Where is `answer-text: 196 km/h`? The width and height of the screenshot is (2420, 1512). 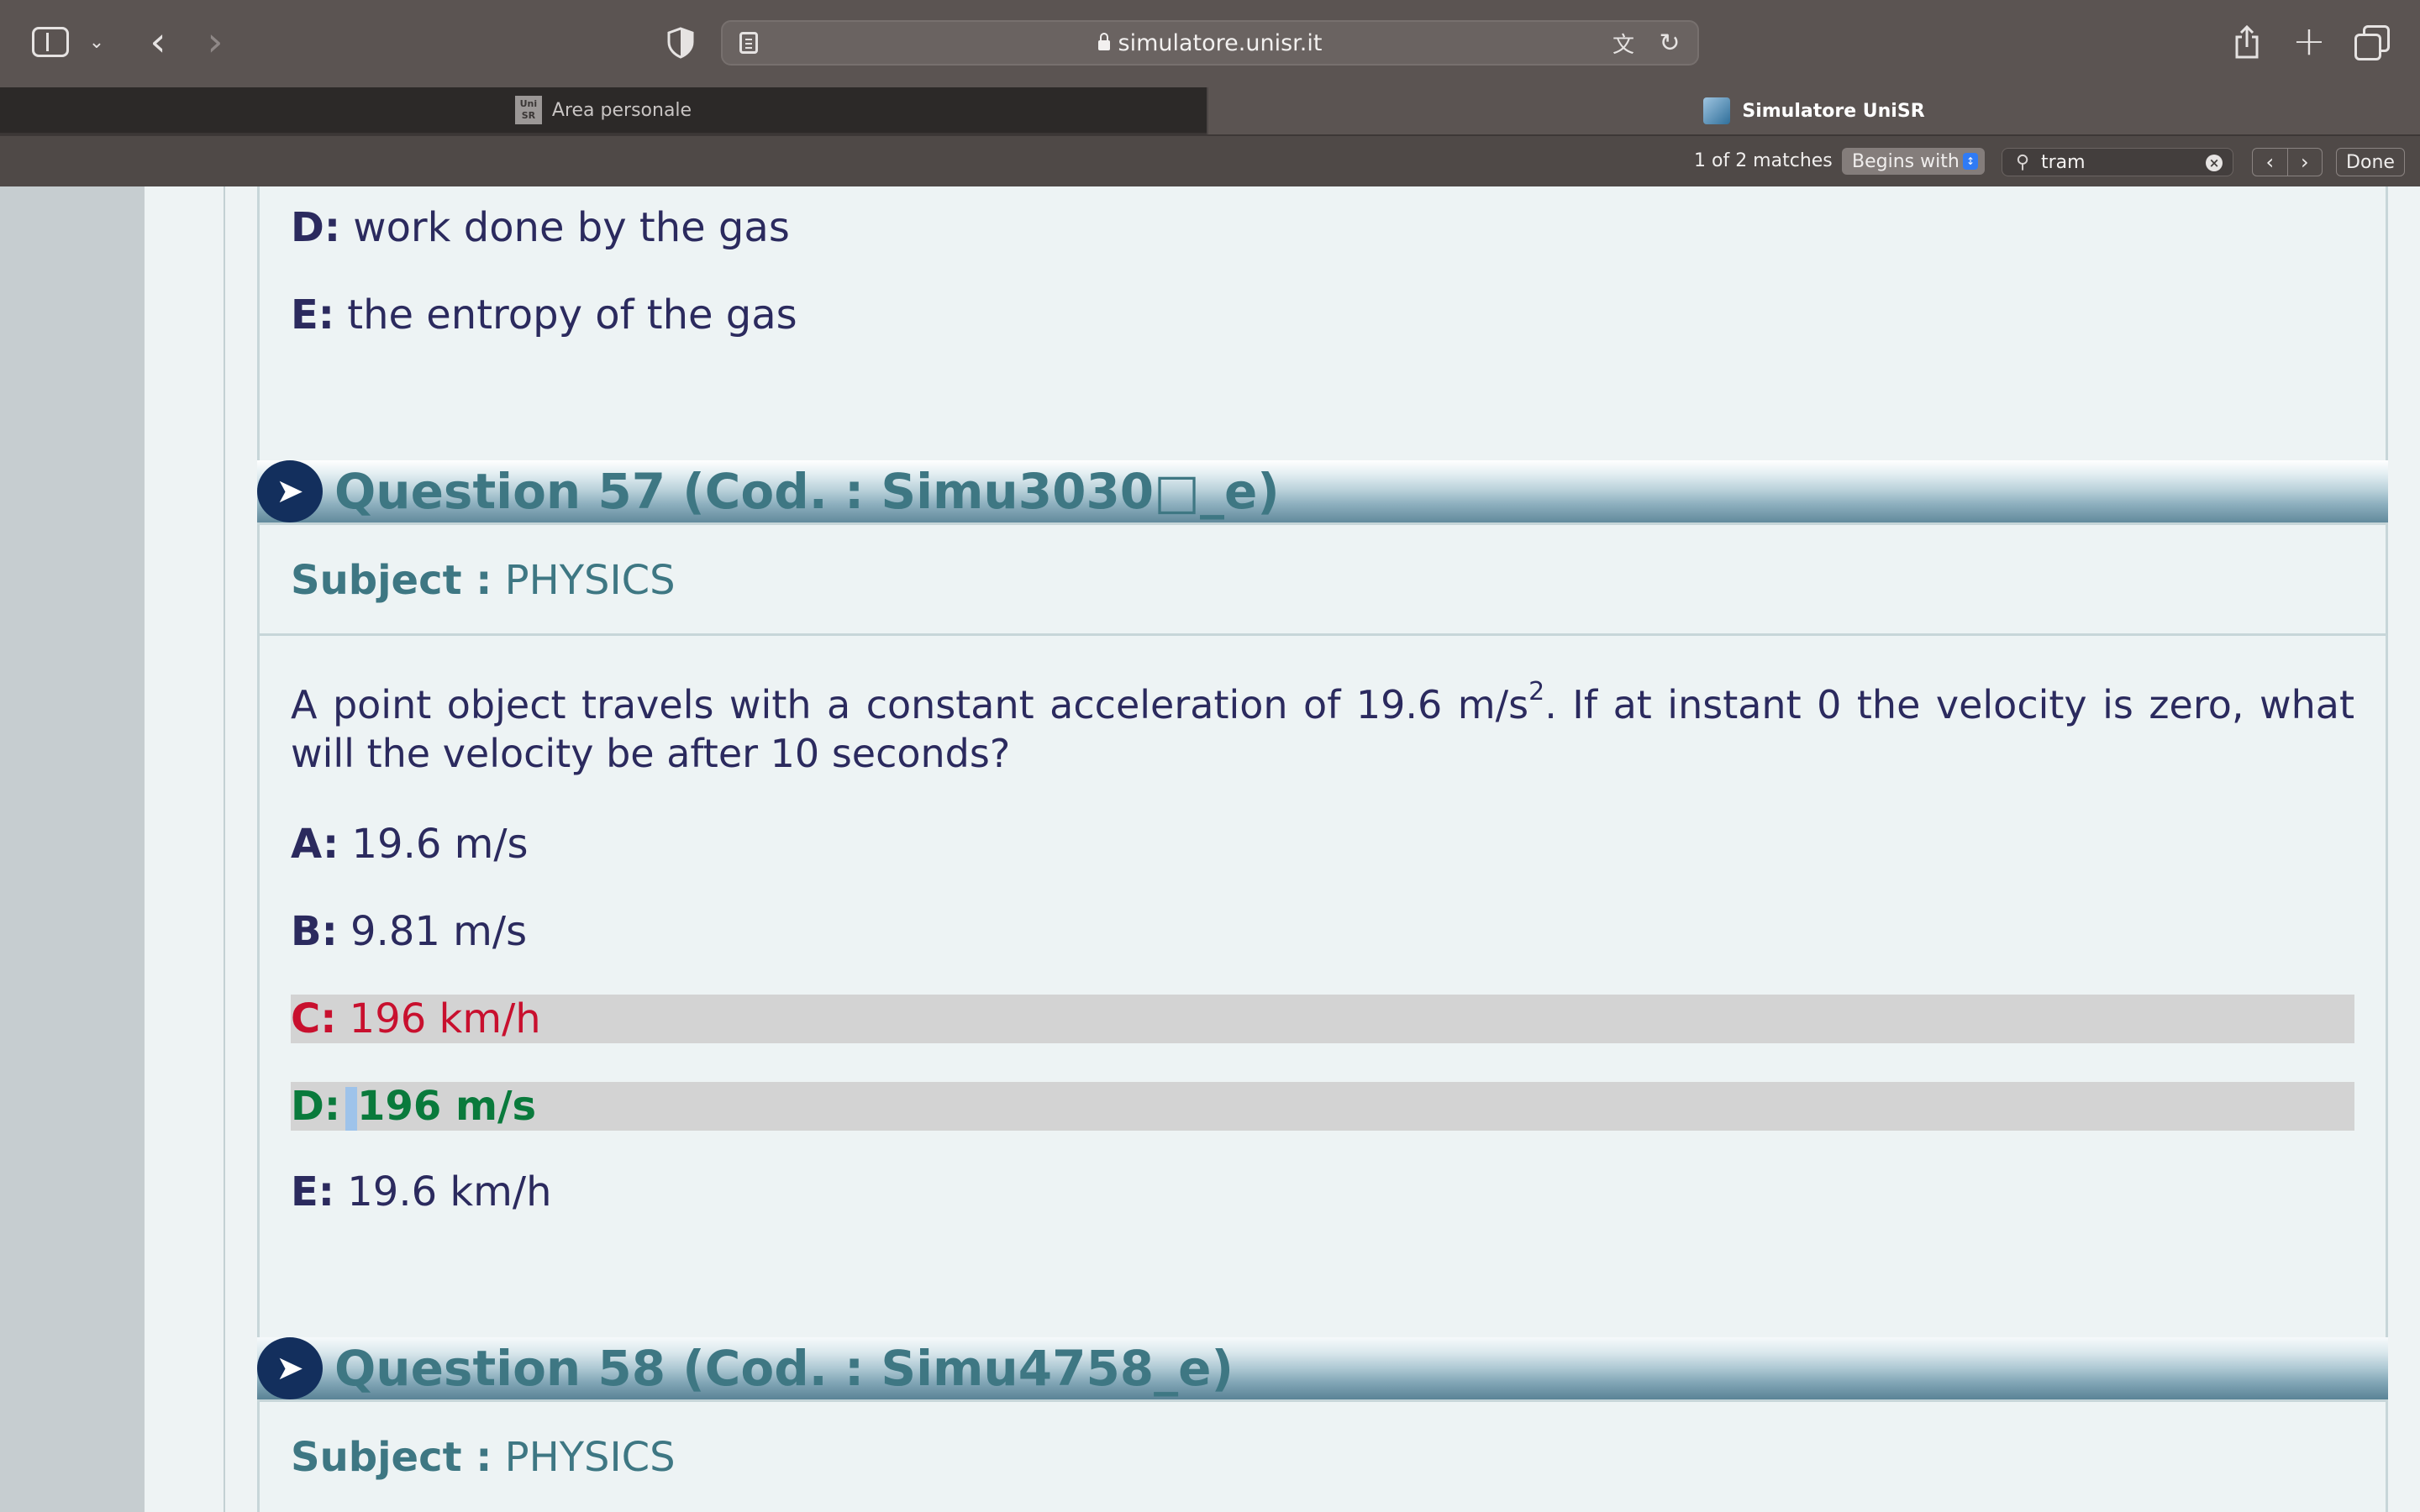 answer-text: 196 km/h is located at coordinates (438, 1018).